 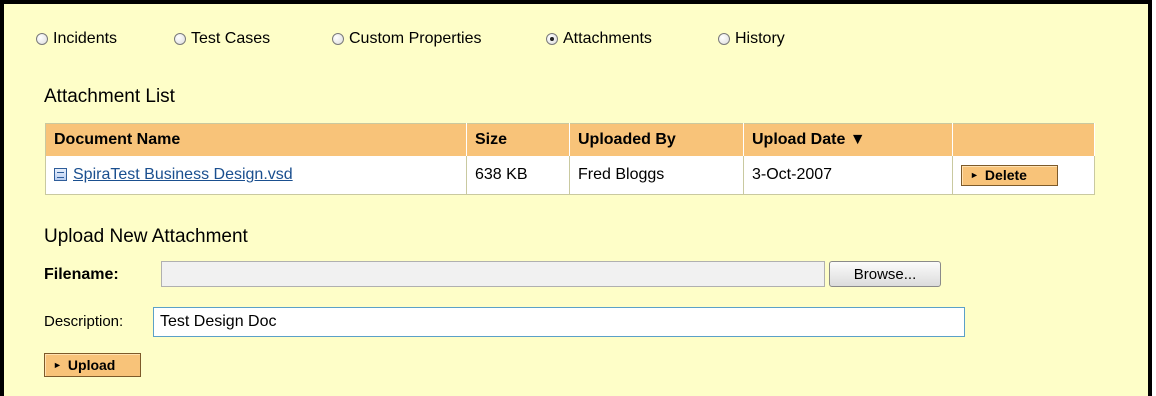 I want to click on visio-document-icon, so click(x=60, y=174).